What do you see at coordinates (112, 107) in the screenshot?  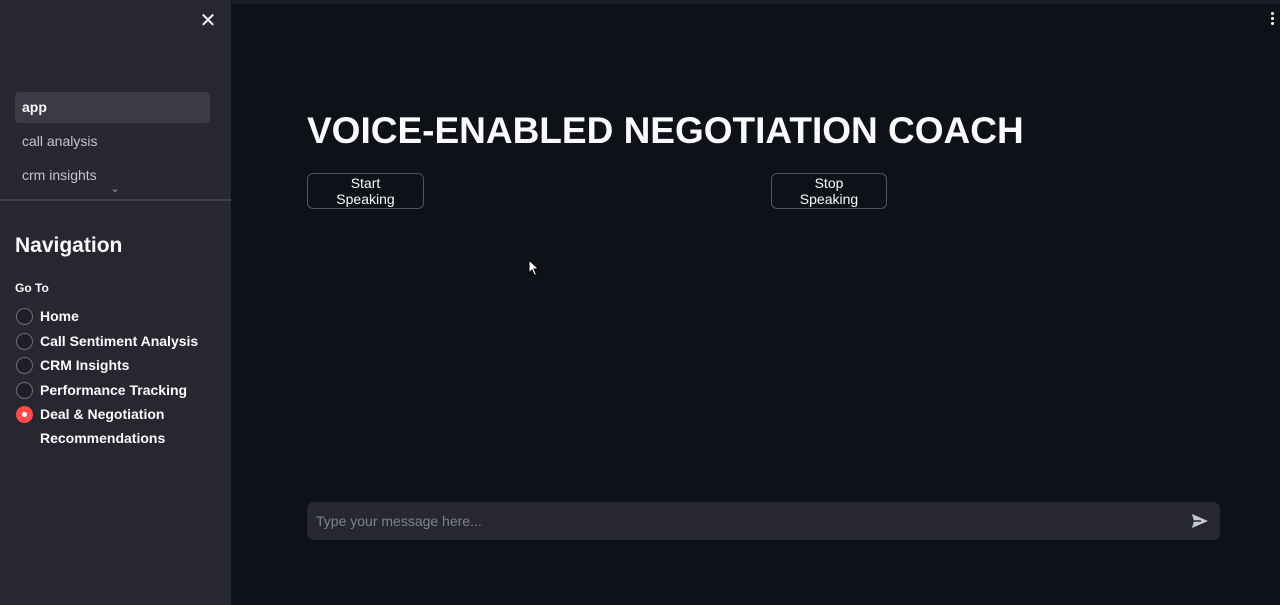 I see `page-item-app: app` at bounding box center [112, 107].